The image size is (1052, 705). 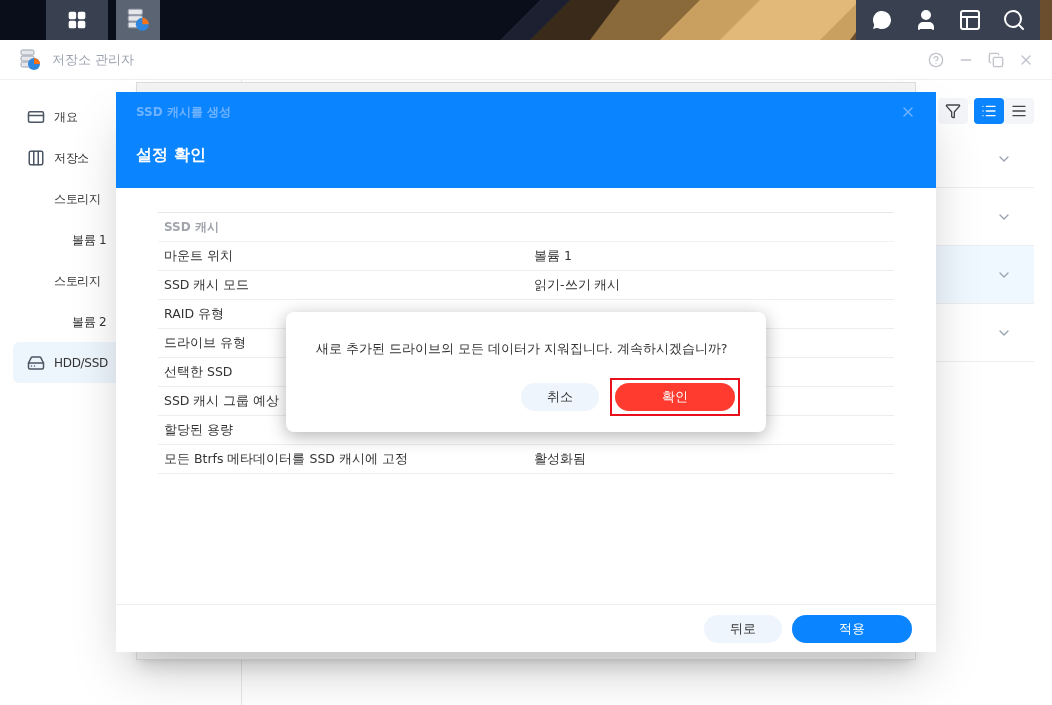 What do you see at coordinates (198, 371) in the screenshot?
I see `setting-label: 선택한 SSD` at bounding box center [198, 371].